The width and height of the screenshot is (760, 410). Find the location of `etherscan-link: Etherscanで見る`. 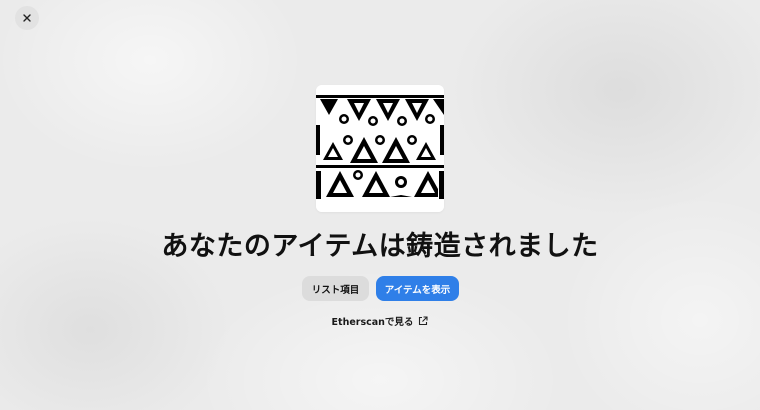

etherscan-link: Etherscanで見る is located at coordinates (380, 321).